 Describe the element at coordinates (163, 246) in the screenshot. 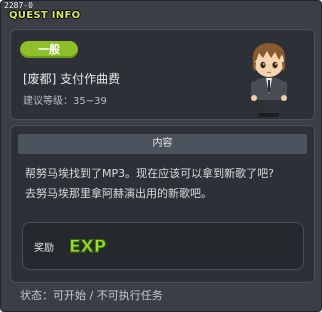

I see `reward-box: 奖励 EXP` at that location.